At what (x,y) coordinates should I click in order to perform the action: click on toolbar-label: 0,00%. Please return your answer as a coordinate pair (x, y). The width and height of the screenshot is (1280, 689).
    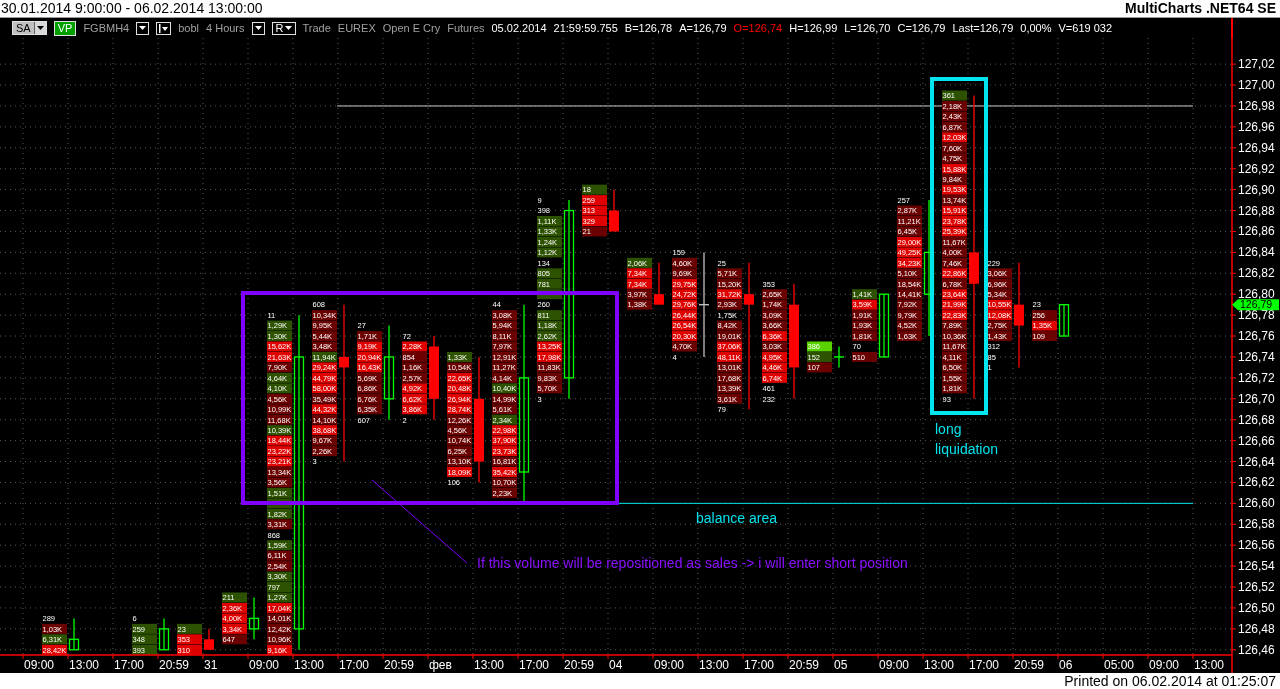
    Looking at the image, I should click on (1036, 28).